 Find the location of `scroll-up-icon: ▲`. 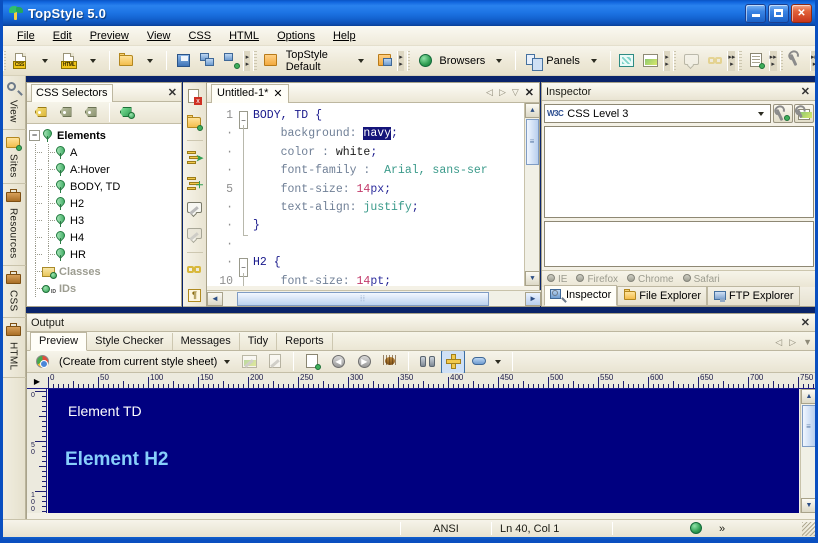

scroll-up-icon: ▲ is located at coordinates (809, 396).